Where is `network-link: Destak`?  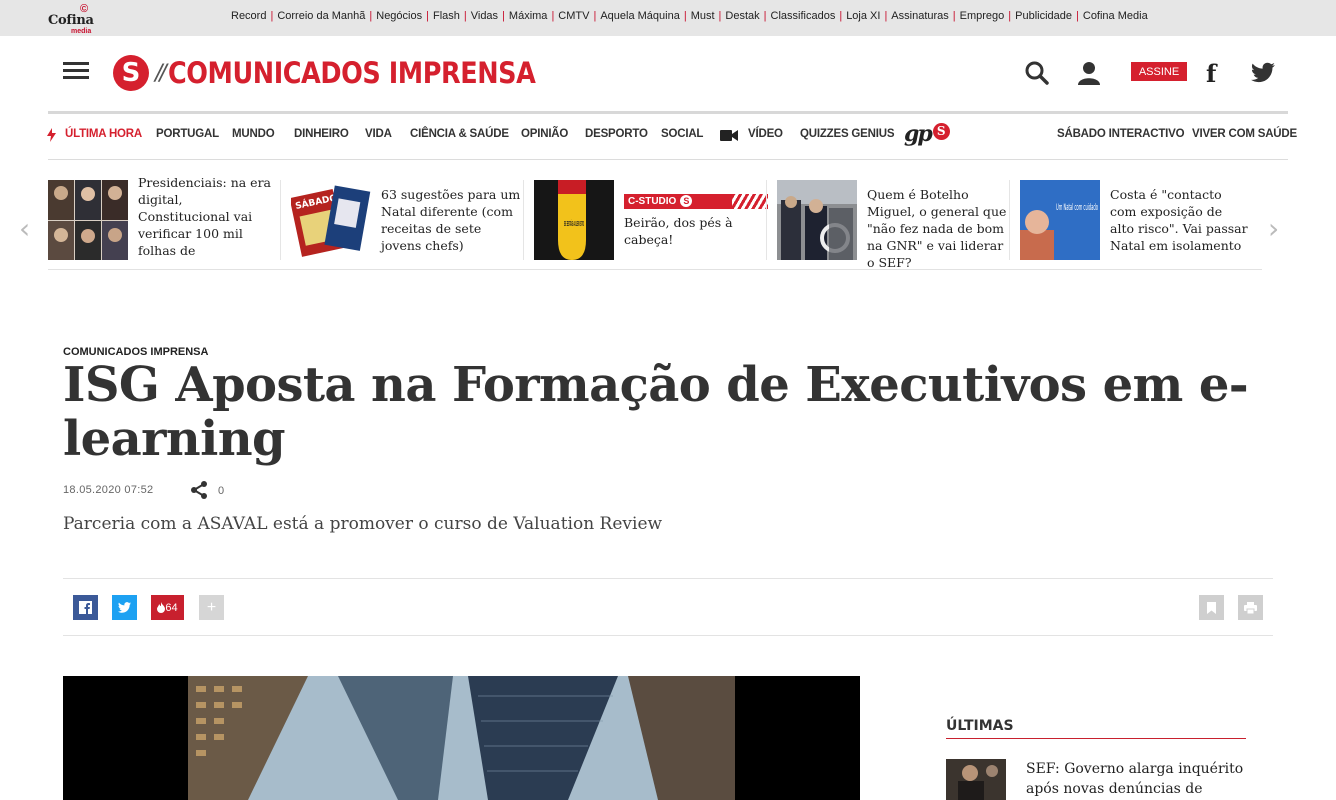
network-link: Destak is located at coordinates (742, 16).